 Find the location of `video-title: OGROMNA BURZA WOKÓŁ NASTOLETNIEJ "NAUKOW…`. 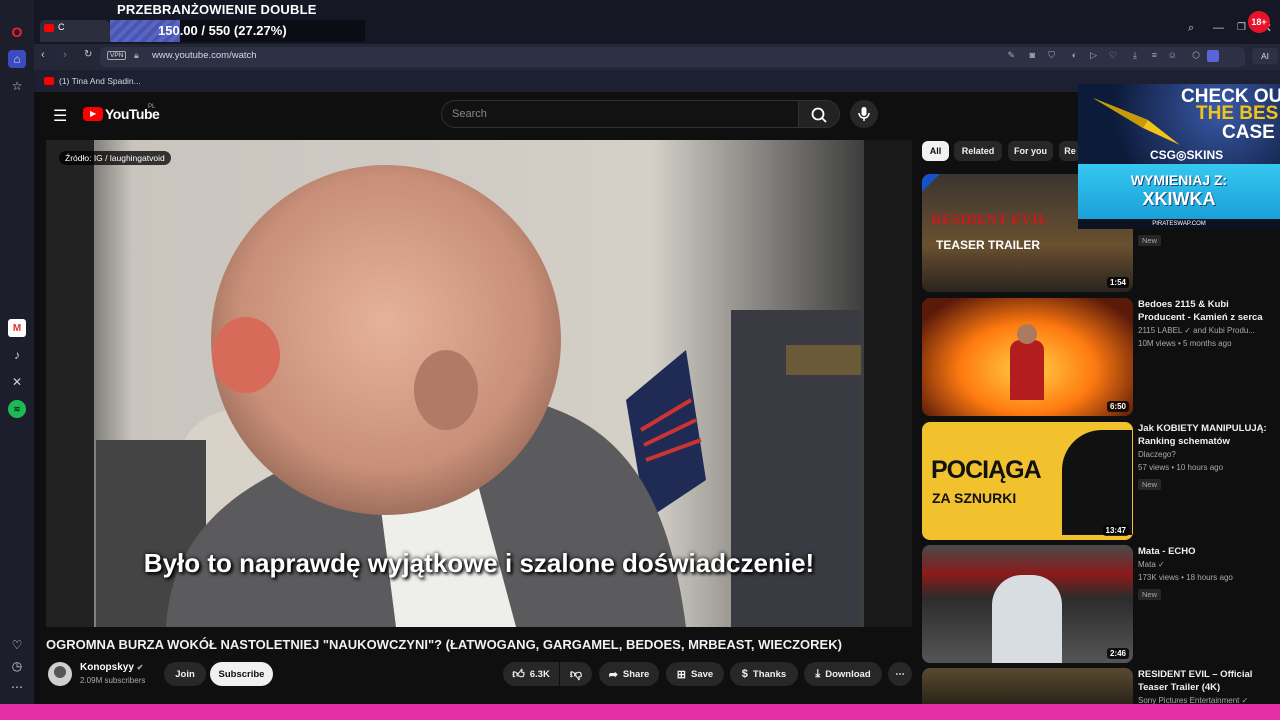

video-title: OGROMNA BURZA WOKÓŁ NASTOLETNIEJ "NAUKOW… is located at coordinates (444, 644).